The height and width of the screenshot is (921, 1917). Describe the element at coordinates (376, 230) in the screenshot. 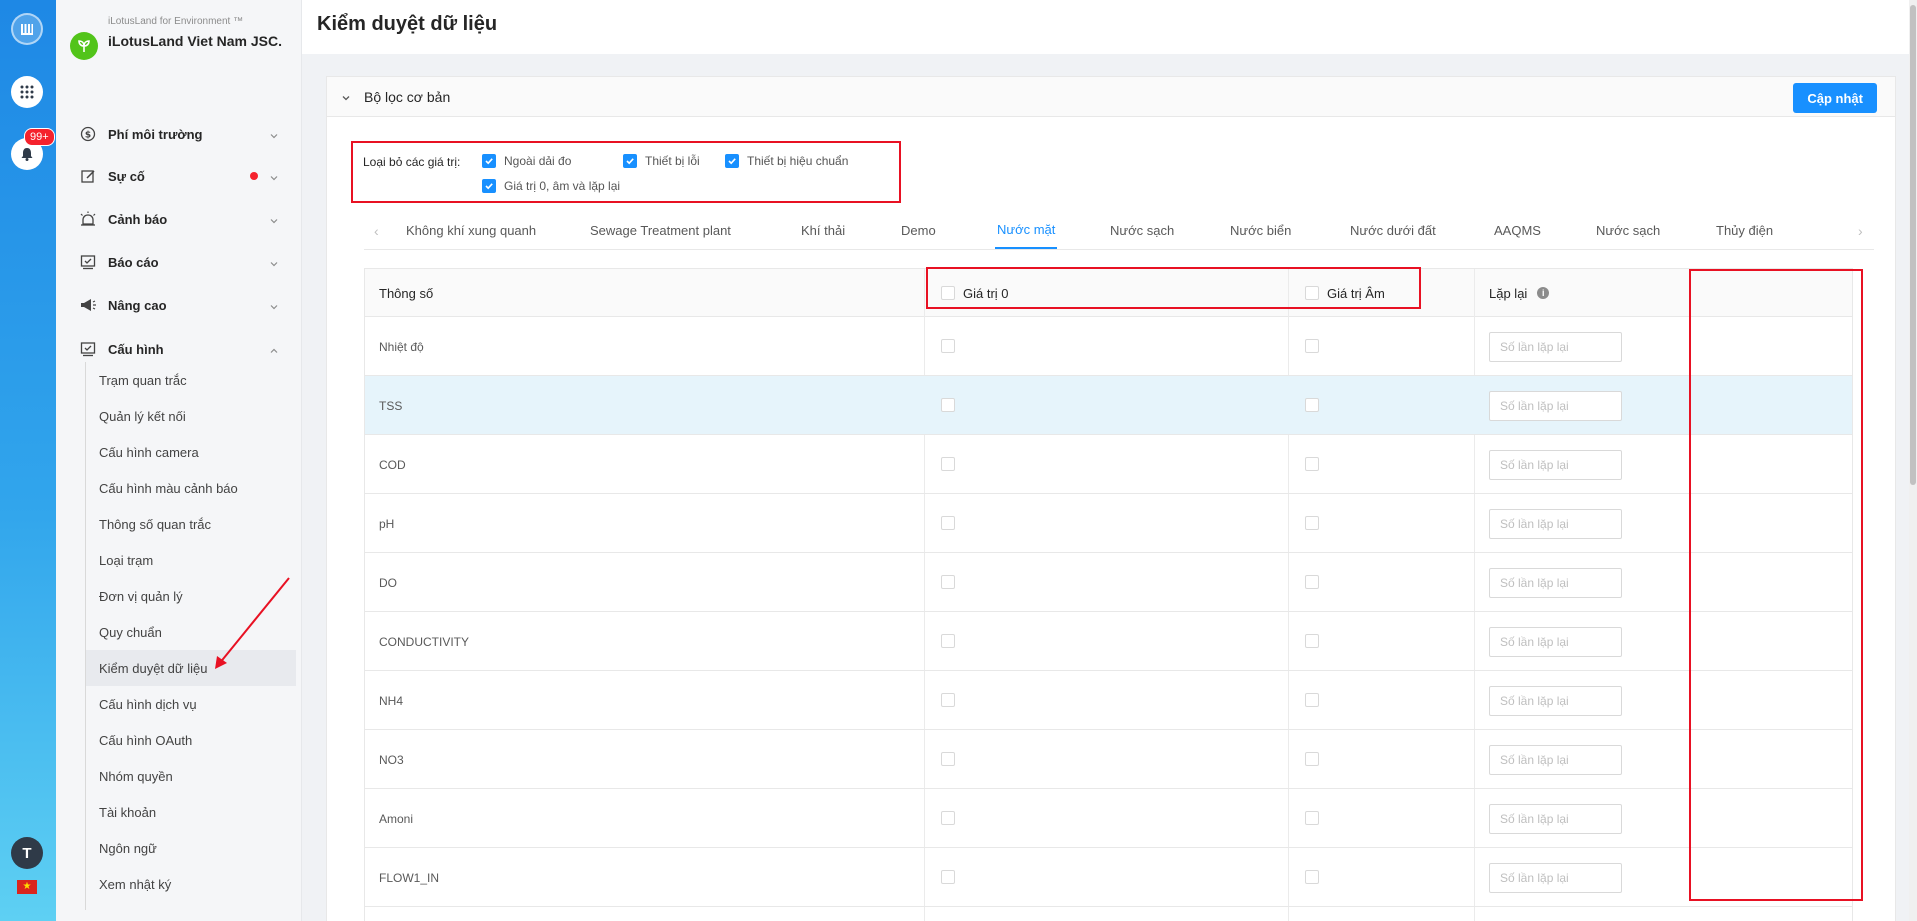

I see `tabs-prev-icon: ‹` at that location.